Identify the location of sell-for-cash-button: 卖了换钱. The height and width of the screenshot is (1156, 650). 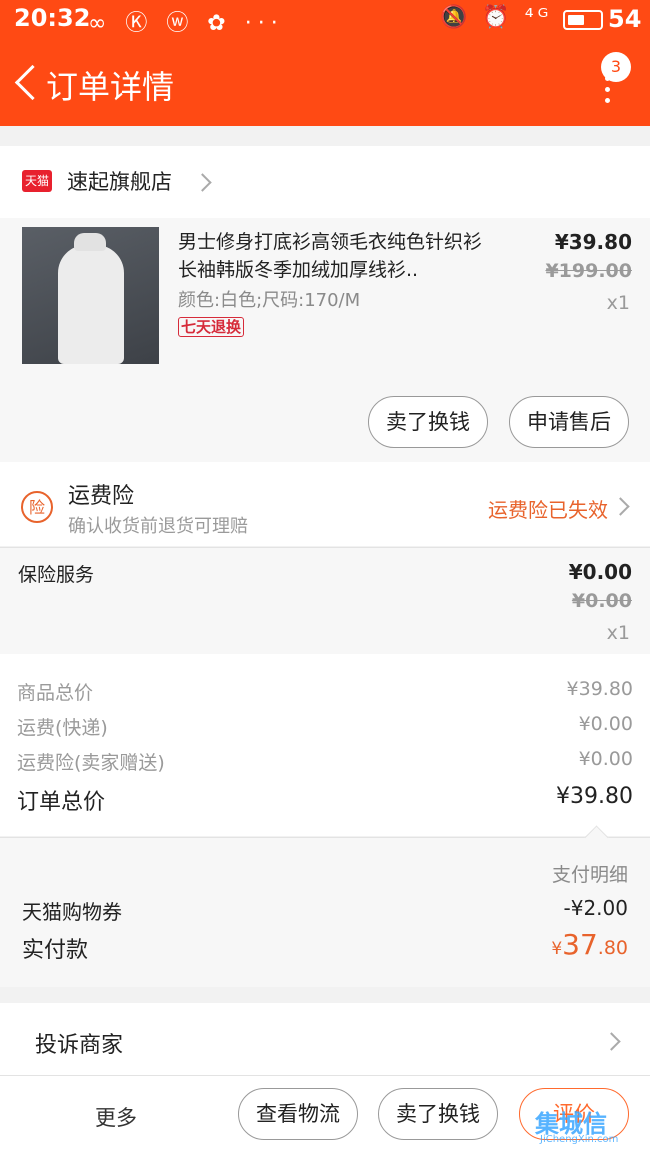
(428, 422).